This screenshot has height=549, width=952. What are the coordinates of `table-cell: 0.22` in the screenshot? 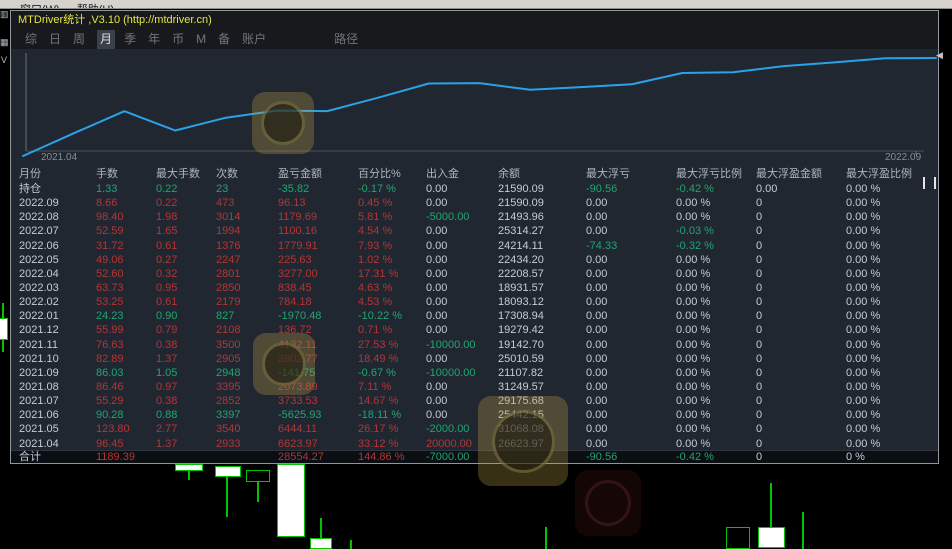 It's located at (167, 189).